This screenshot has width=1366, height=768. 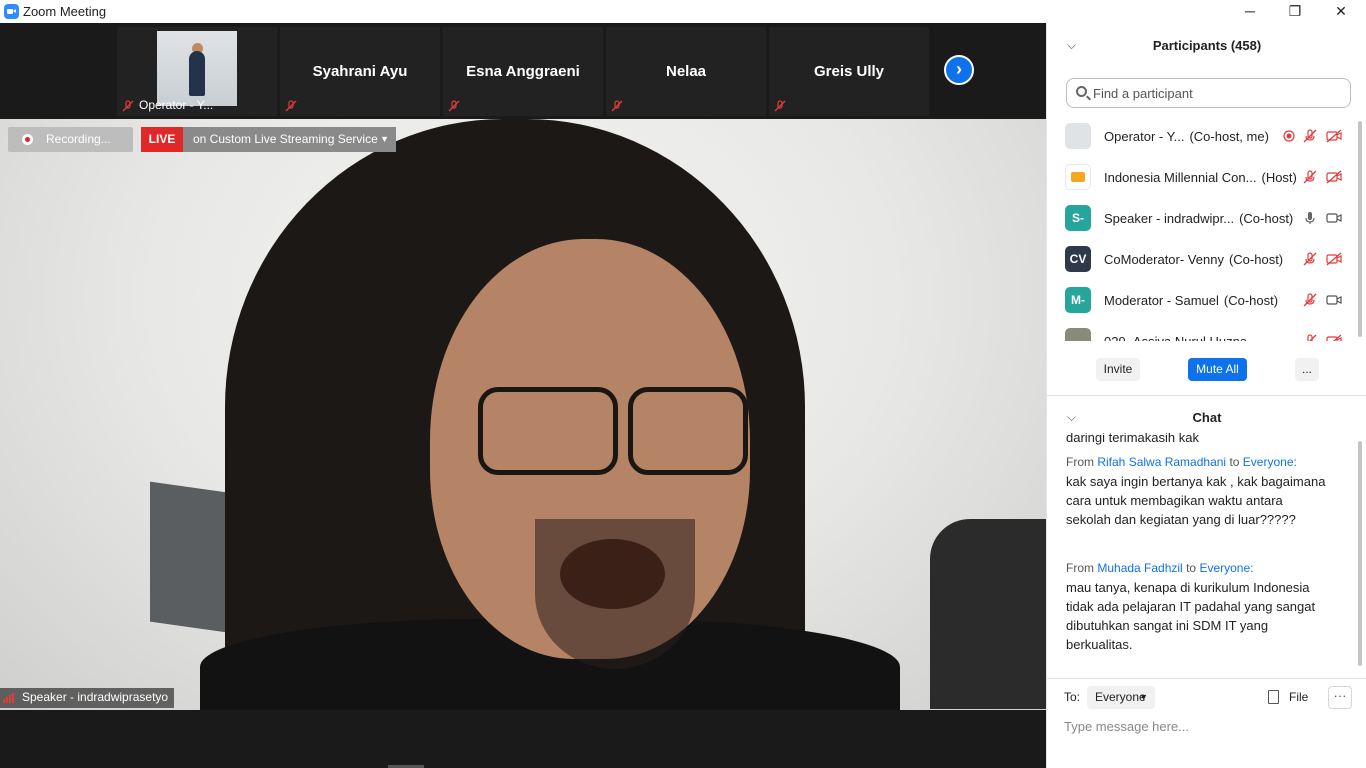 I want to click on file-label: File, so click(x=1299, y=697).